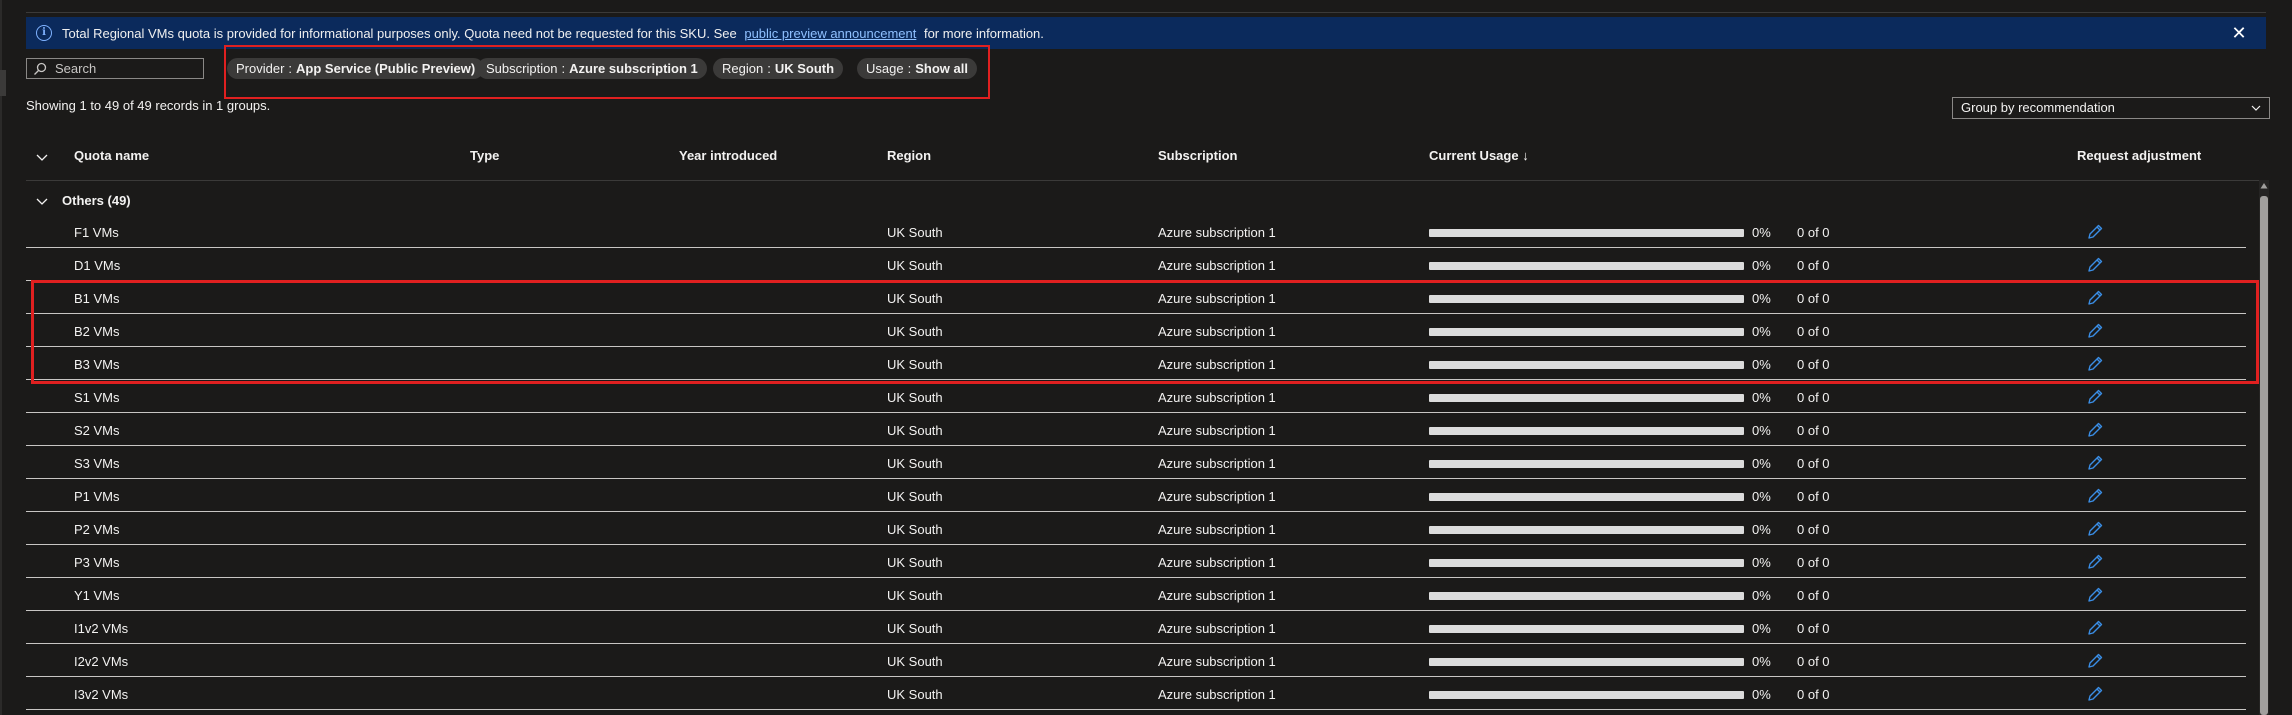 The image size is (2292, 715). I want to click on group-label: Others (49), so click(96, 200).